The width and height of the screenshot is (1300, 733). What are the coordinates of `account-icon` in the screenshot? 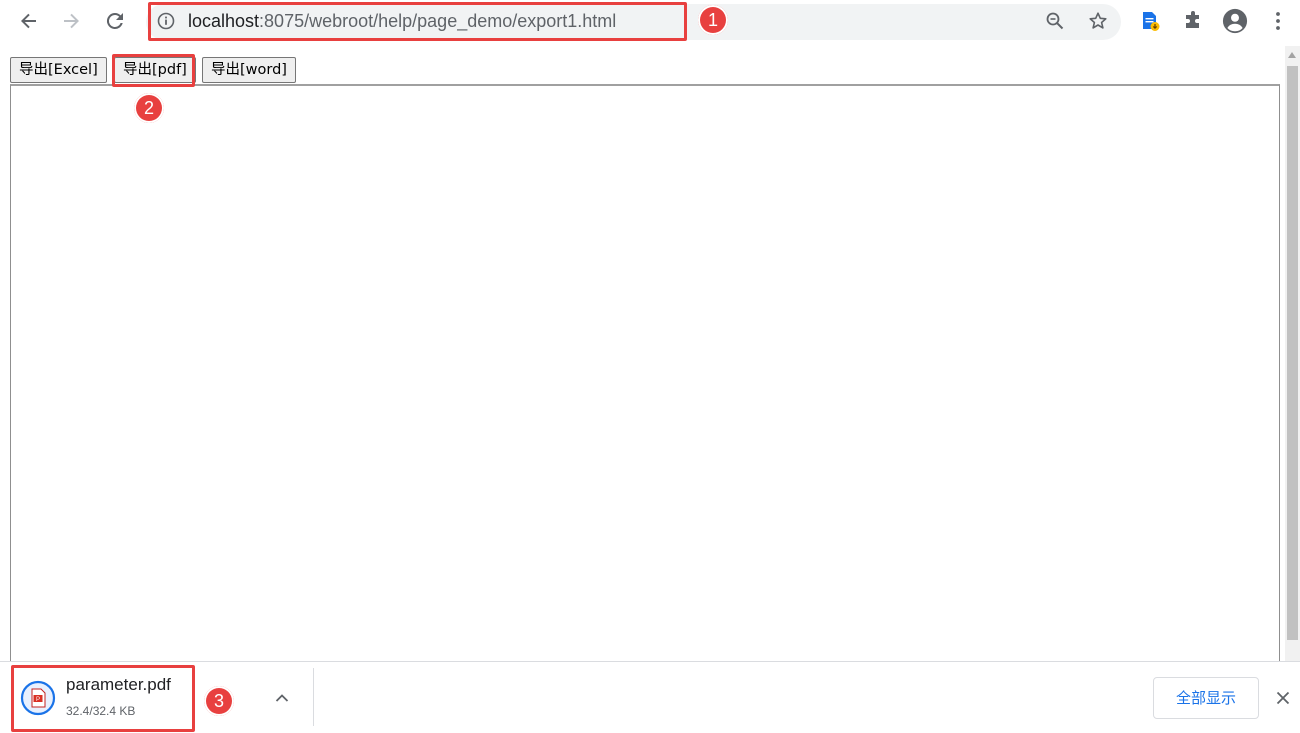 It's located at (1235, 21).